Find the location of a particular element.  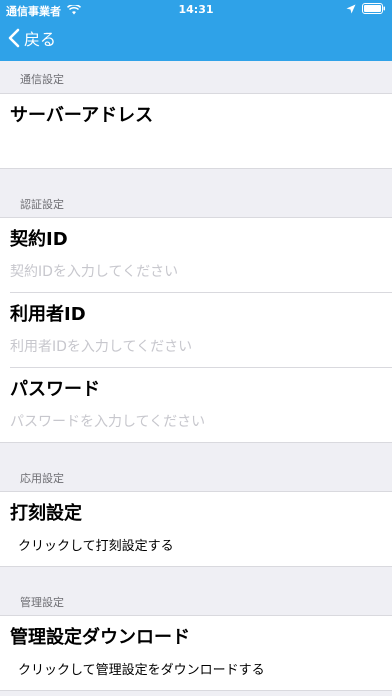

user-id-input is located at coordinates (190, 347).